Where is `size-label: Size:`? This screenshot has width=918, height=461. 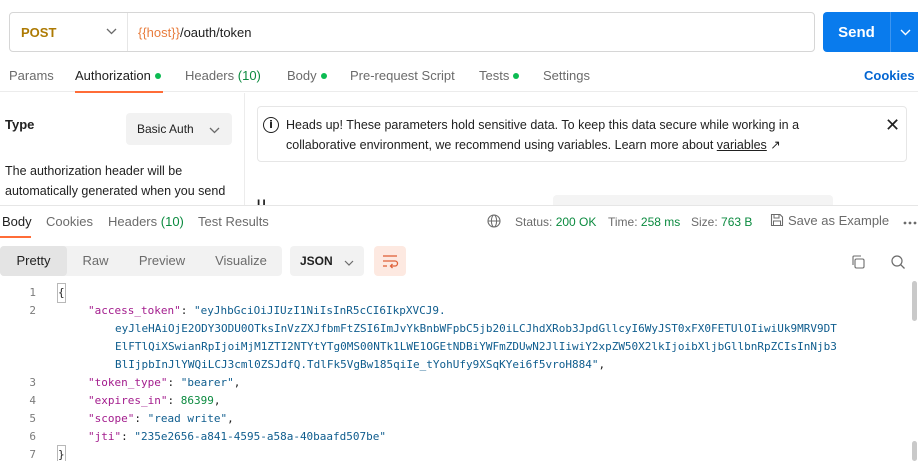 size-label: Size: is located at coordinates (704, 222).